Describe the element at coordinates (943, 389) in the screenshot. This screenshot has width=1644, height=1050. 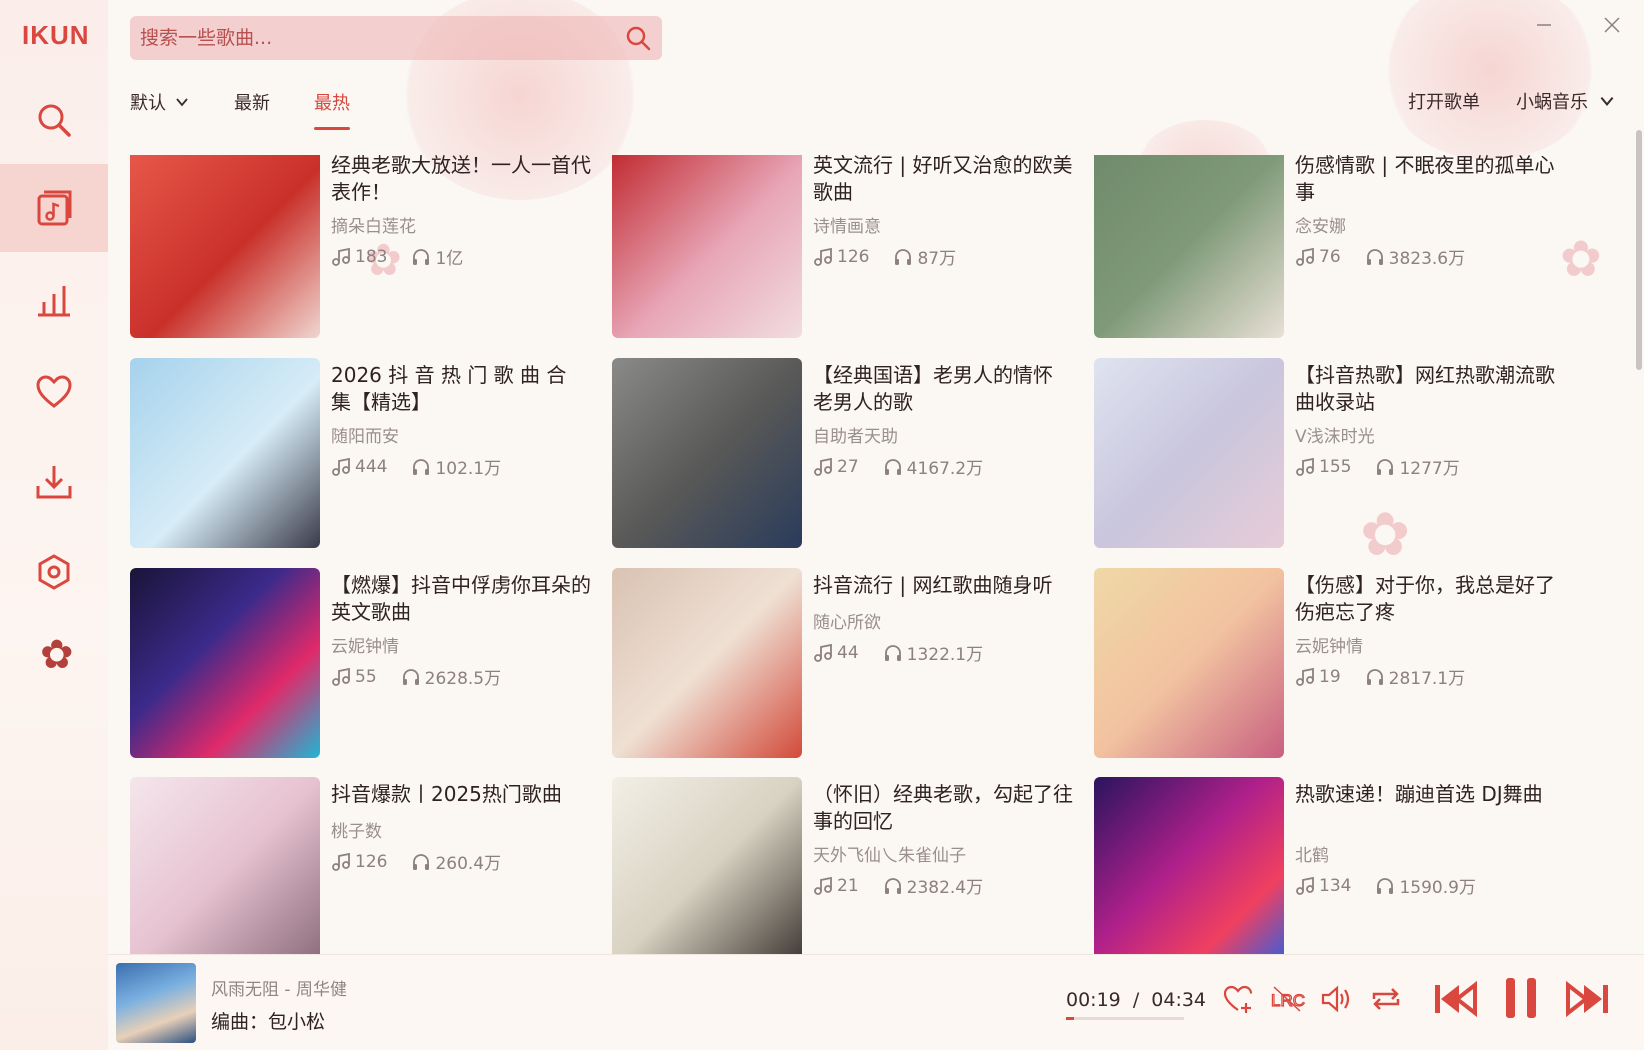
I see `playlist-title: 【经典国语】老男人的情怀 老男人的歌` at that location.